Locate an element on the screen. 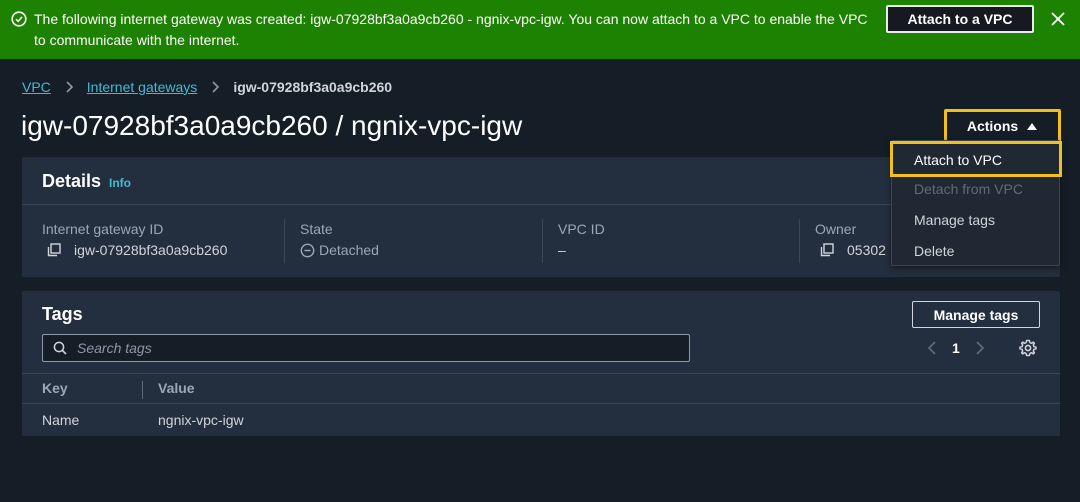  chevron-left-icon is located at coordinates (932, 348).